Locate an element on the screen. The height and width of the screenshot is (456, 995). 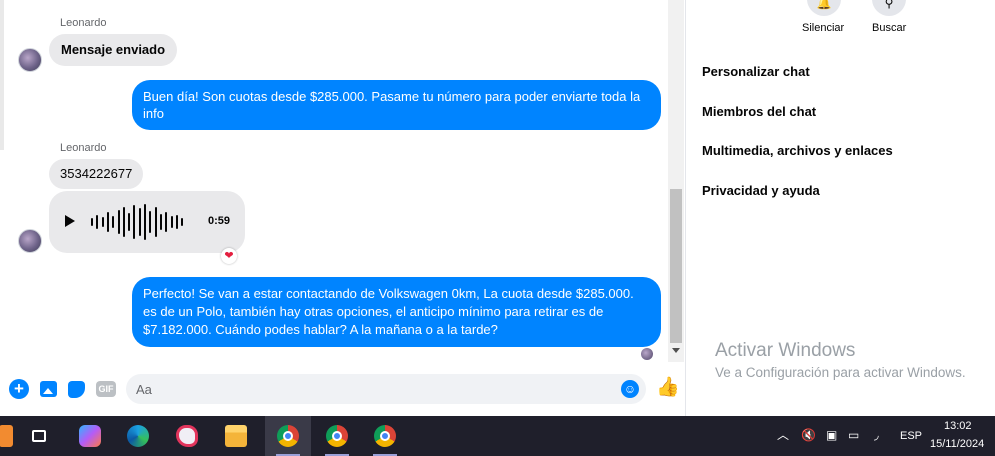
folder-glyph is located at coordinates (236, 436).